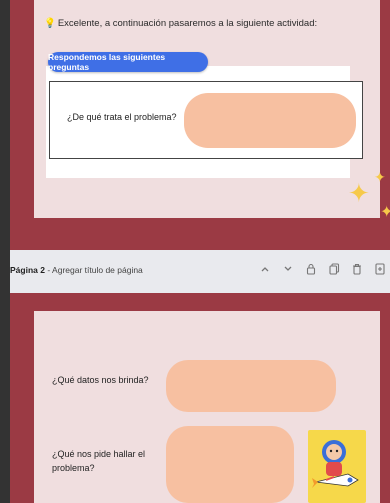  I want to click on trash-icon, so click(357, 270).